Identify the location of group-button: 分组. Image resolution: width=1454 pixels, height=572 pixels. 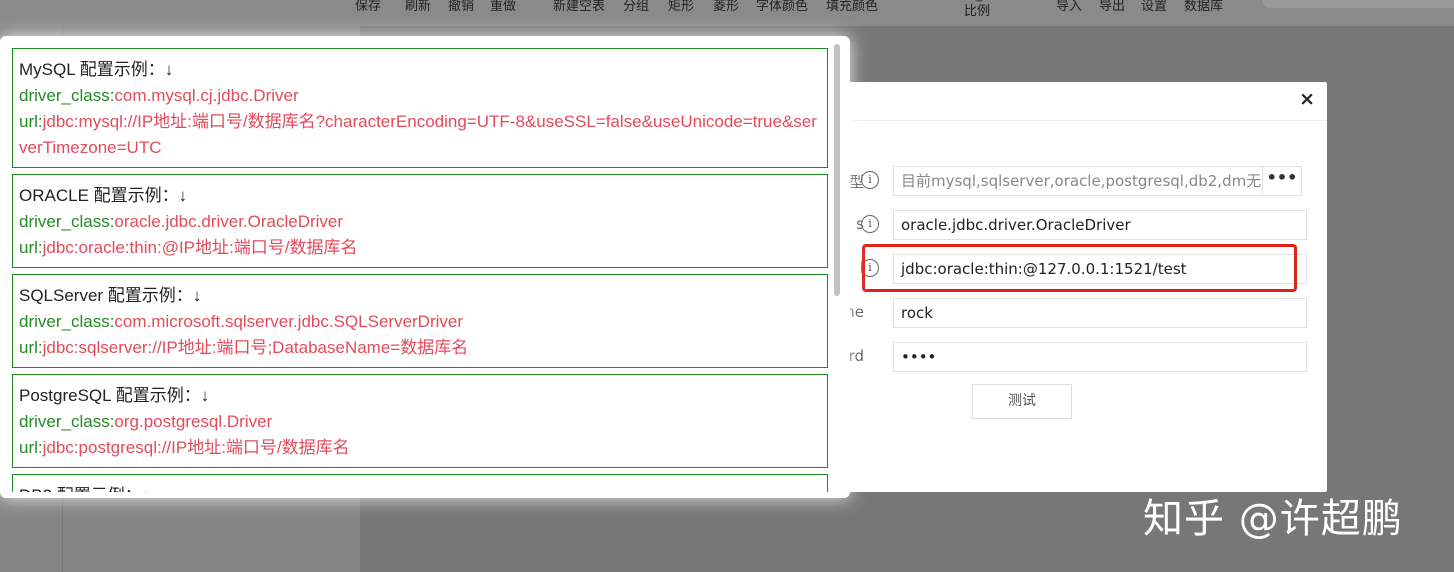
(636, 7).